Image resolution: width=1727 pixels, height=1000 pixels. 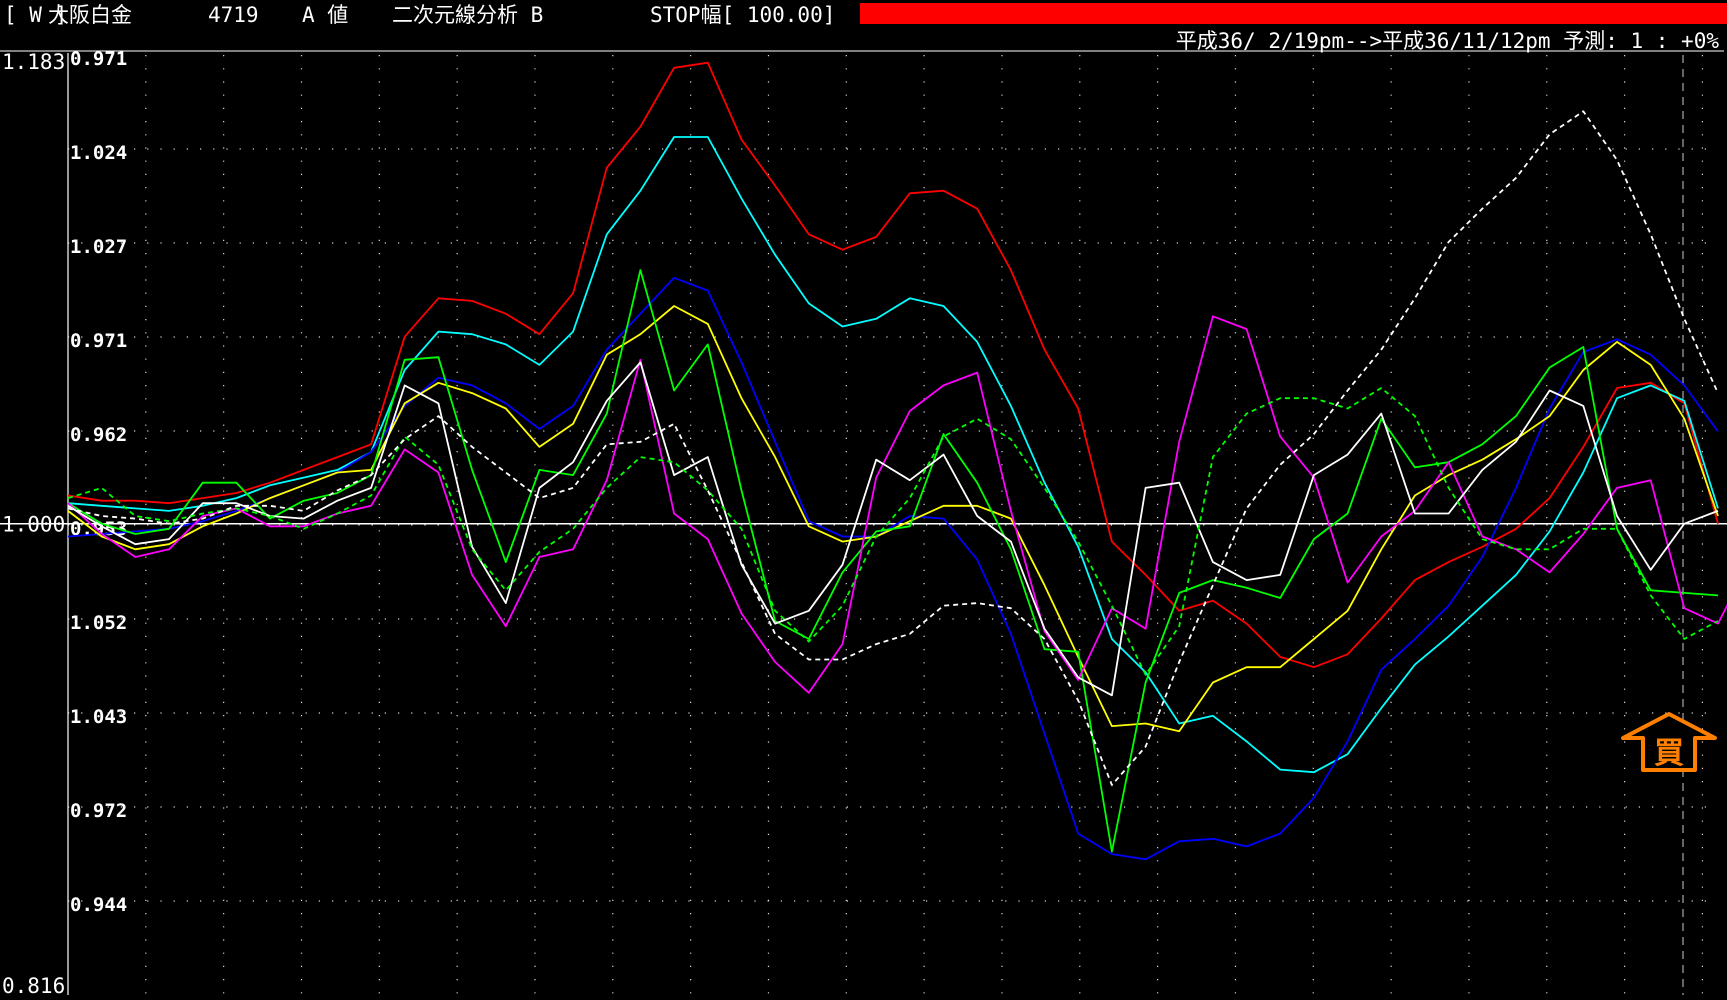 What do you see at coordinates (98, 153) in the screenshot?
I see `y-tick-label-inner: 1.024` at bounding box center [98, 153].